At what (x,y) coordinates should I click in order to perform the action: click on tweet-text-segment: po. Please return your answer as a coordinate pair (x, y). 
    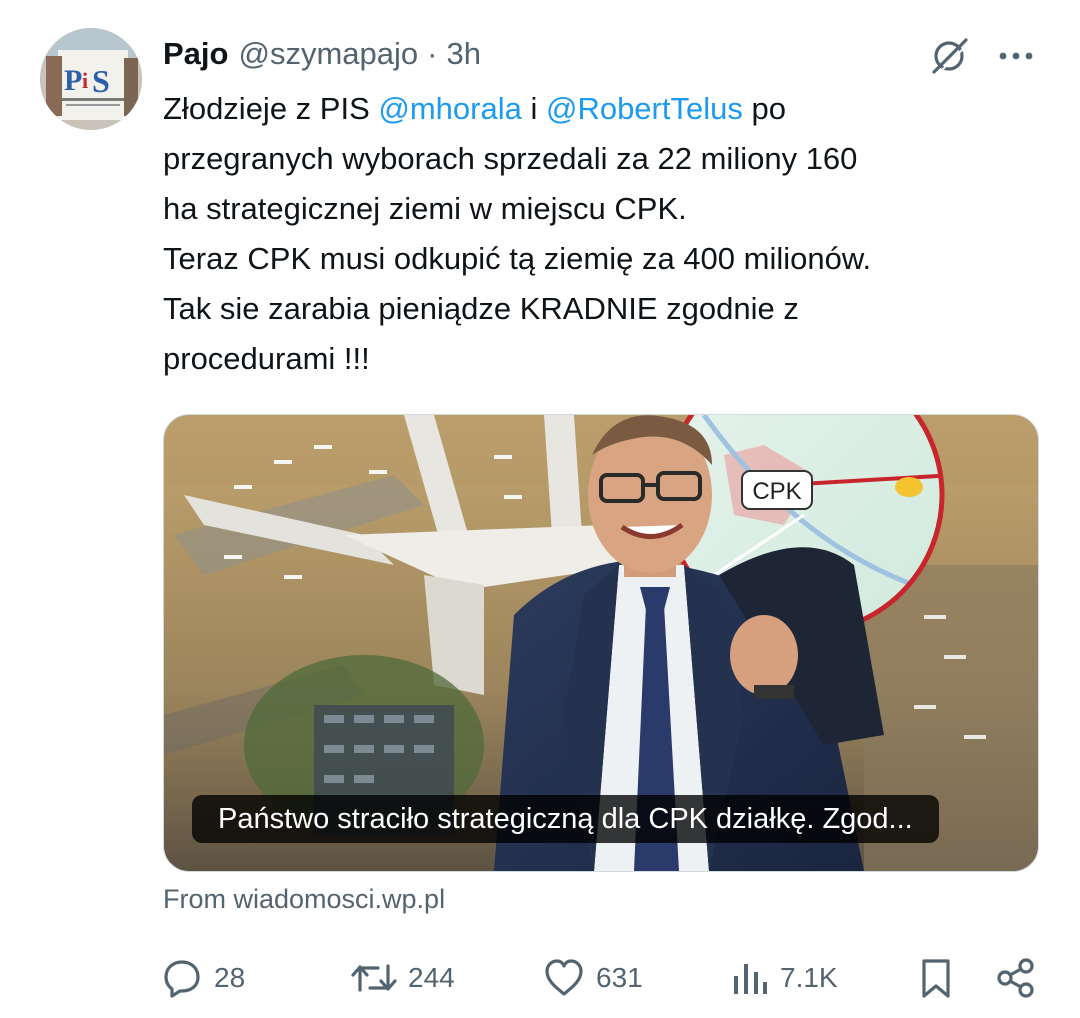
    Looking at the image, I should click on (764, 108).